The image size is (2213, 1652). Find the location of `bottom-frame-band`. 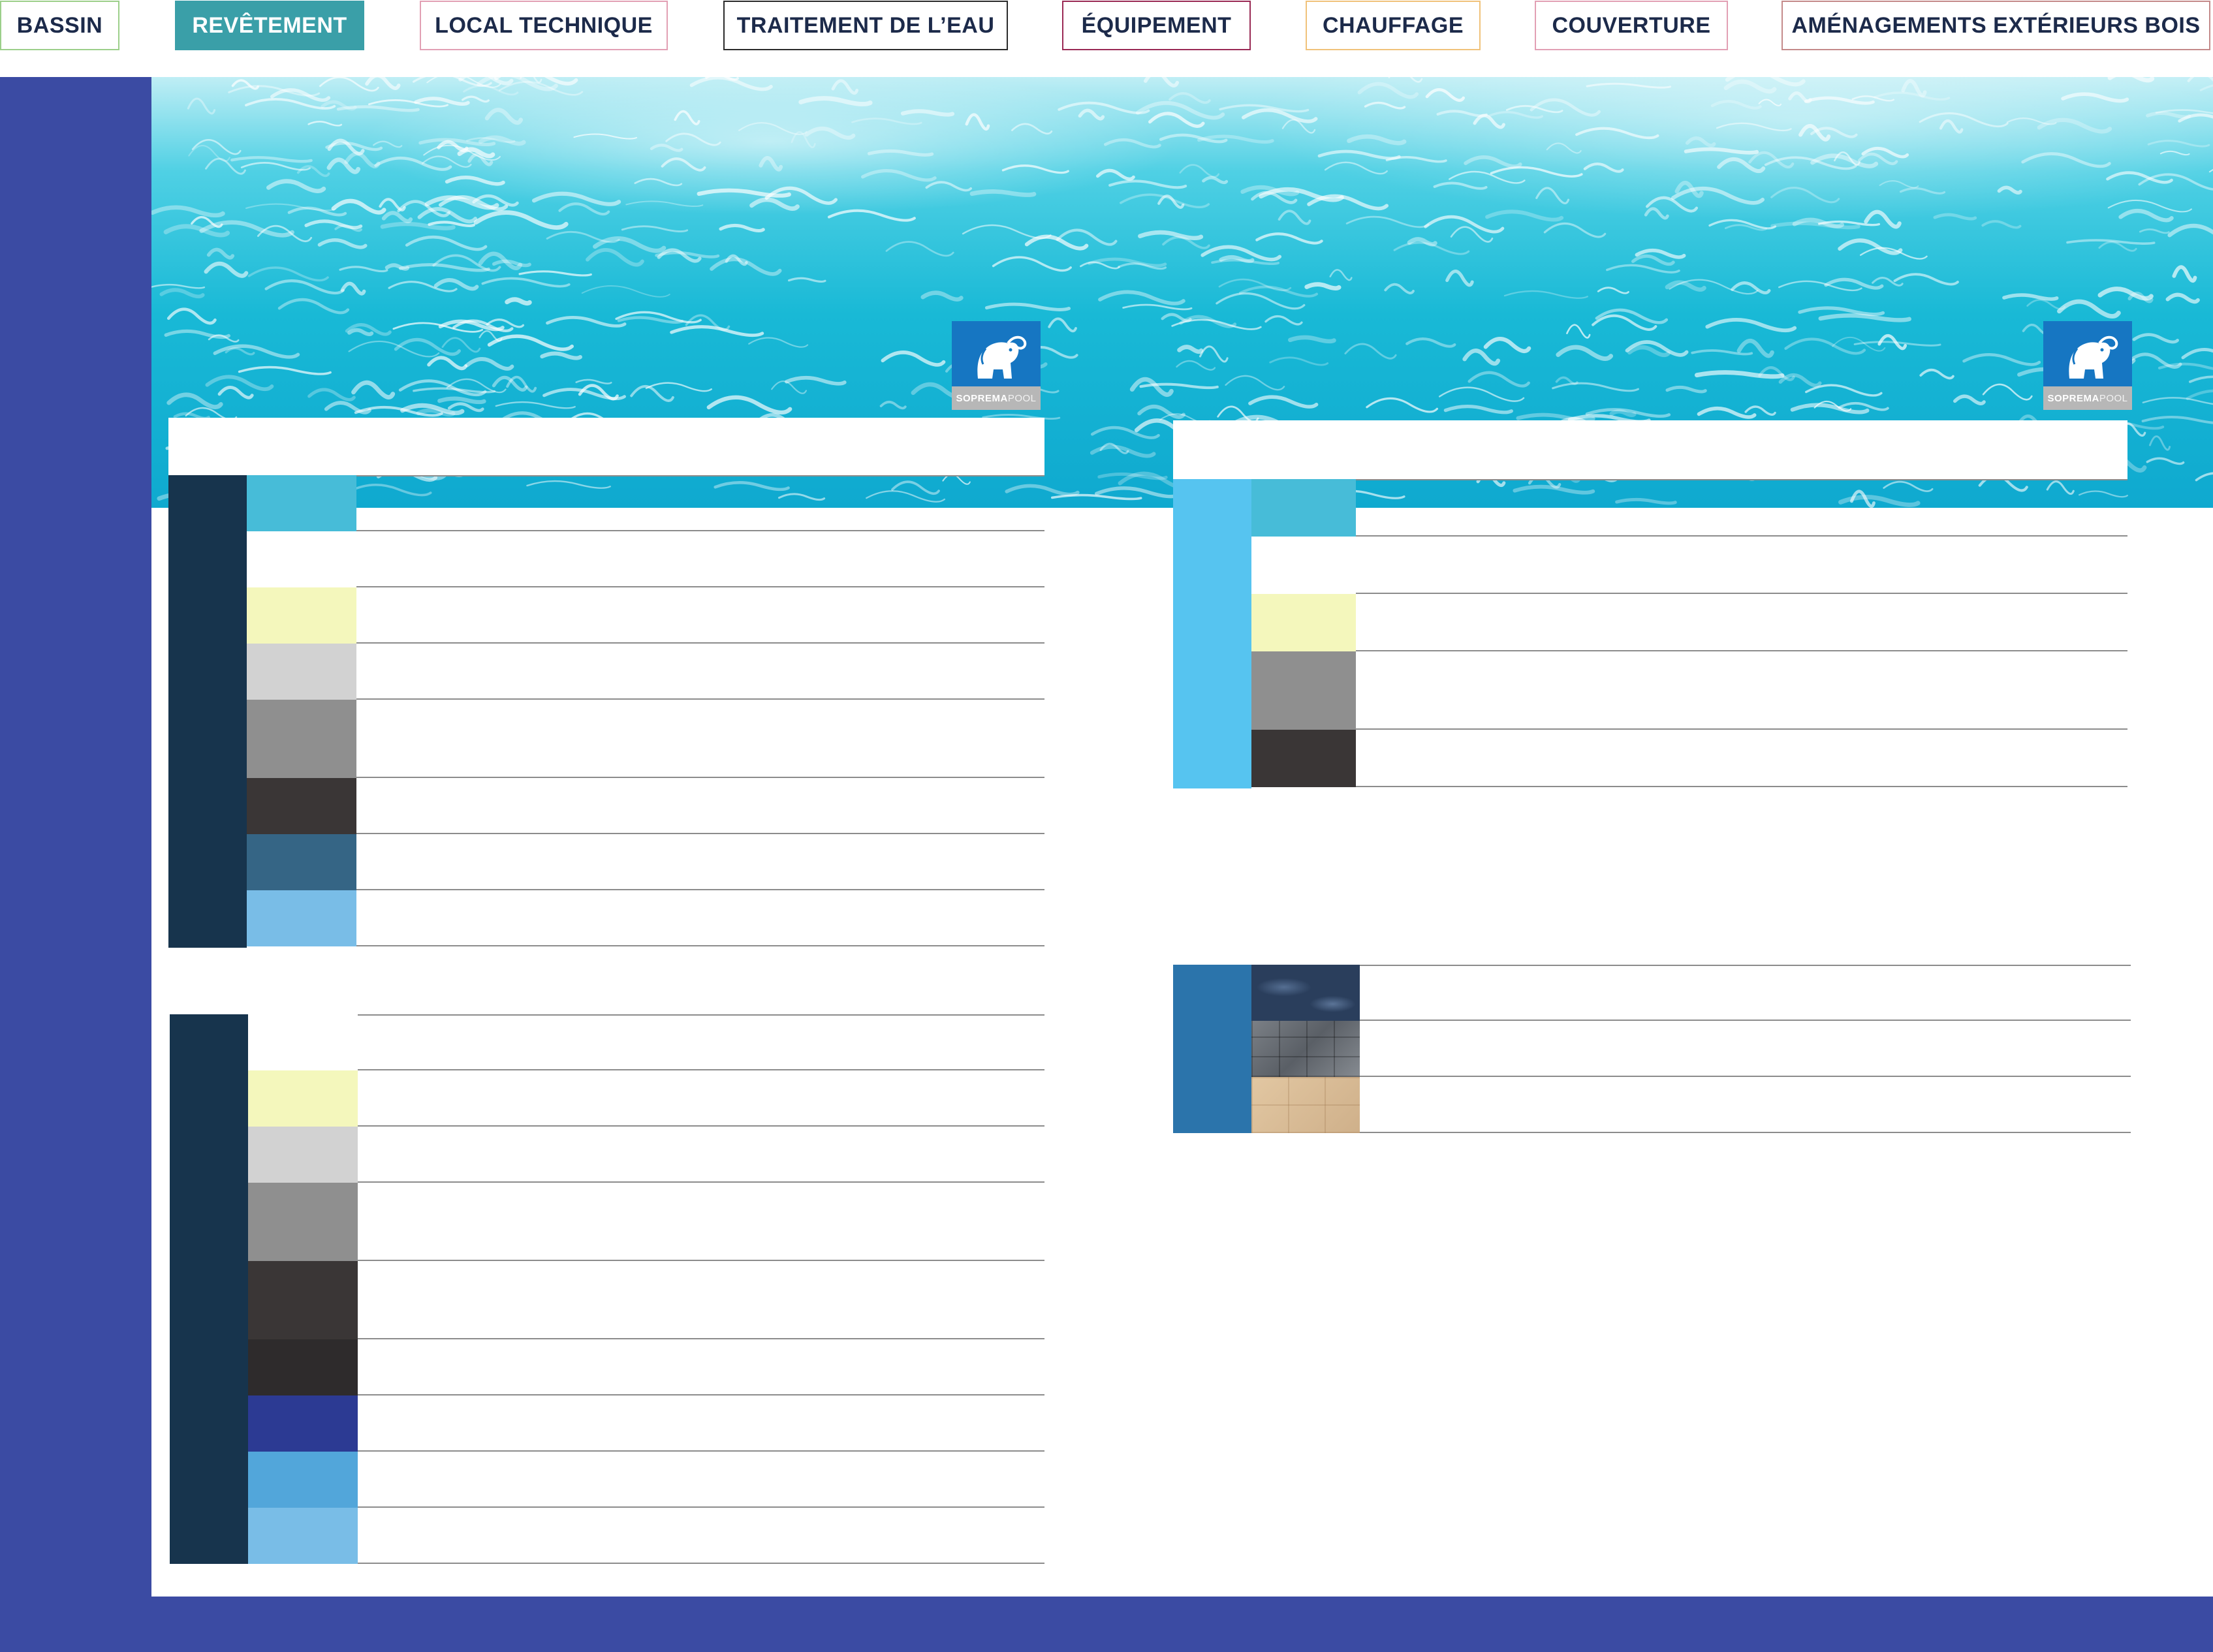

bottom-frame-band is located at coordinates (1182, 1624).